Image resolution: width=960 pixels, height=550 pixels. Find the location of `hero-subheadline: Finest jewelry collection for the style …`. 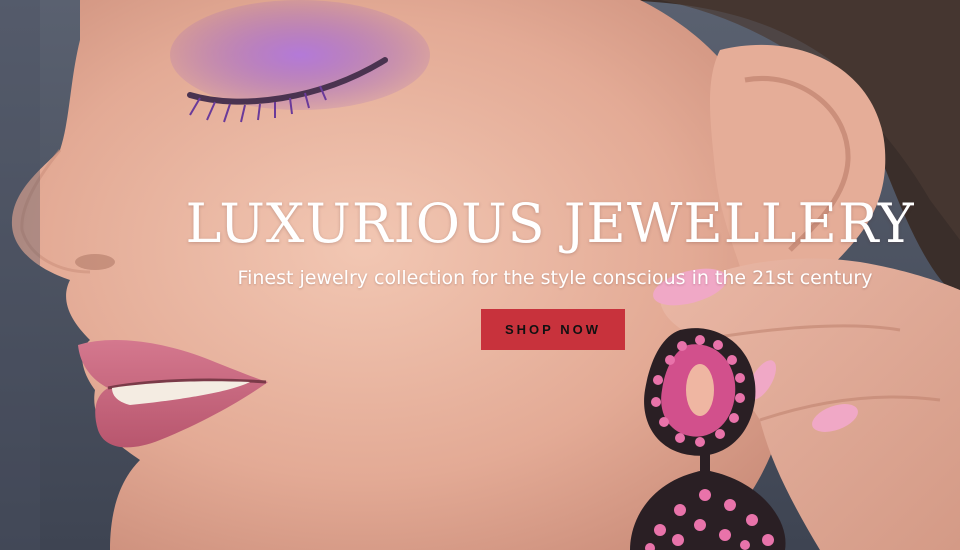

hero-subheadline: Finest jewelry collection for the style … is located at coordinates (555, 278).